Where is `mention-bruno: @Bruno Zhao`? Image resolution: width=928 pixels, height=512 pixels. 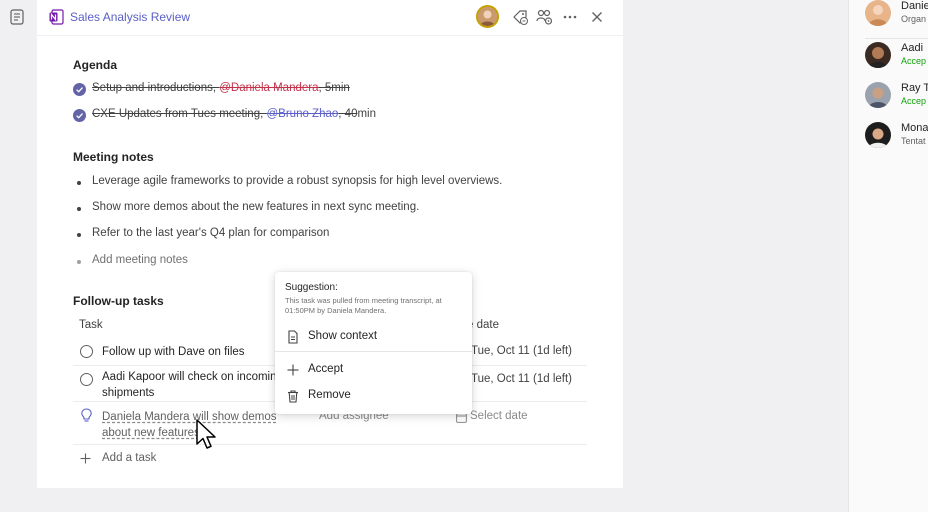 mention-bruno: @Bruno Zhao is located at coordinates (303, 114).